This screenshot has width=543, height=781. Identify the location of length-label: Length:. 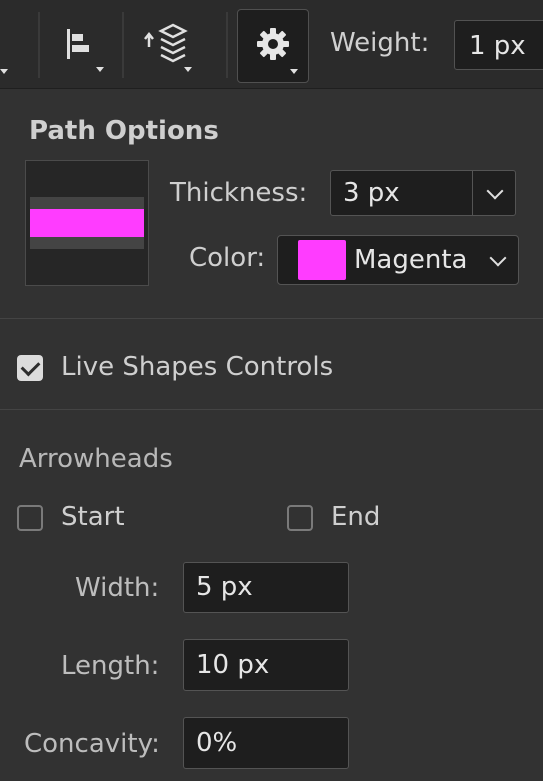
(110, 666).